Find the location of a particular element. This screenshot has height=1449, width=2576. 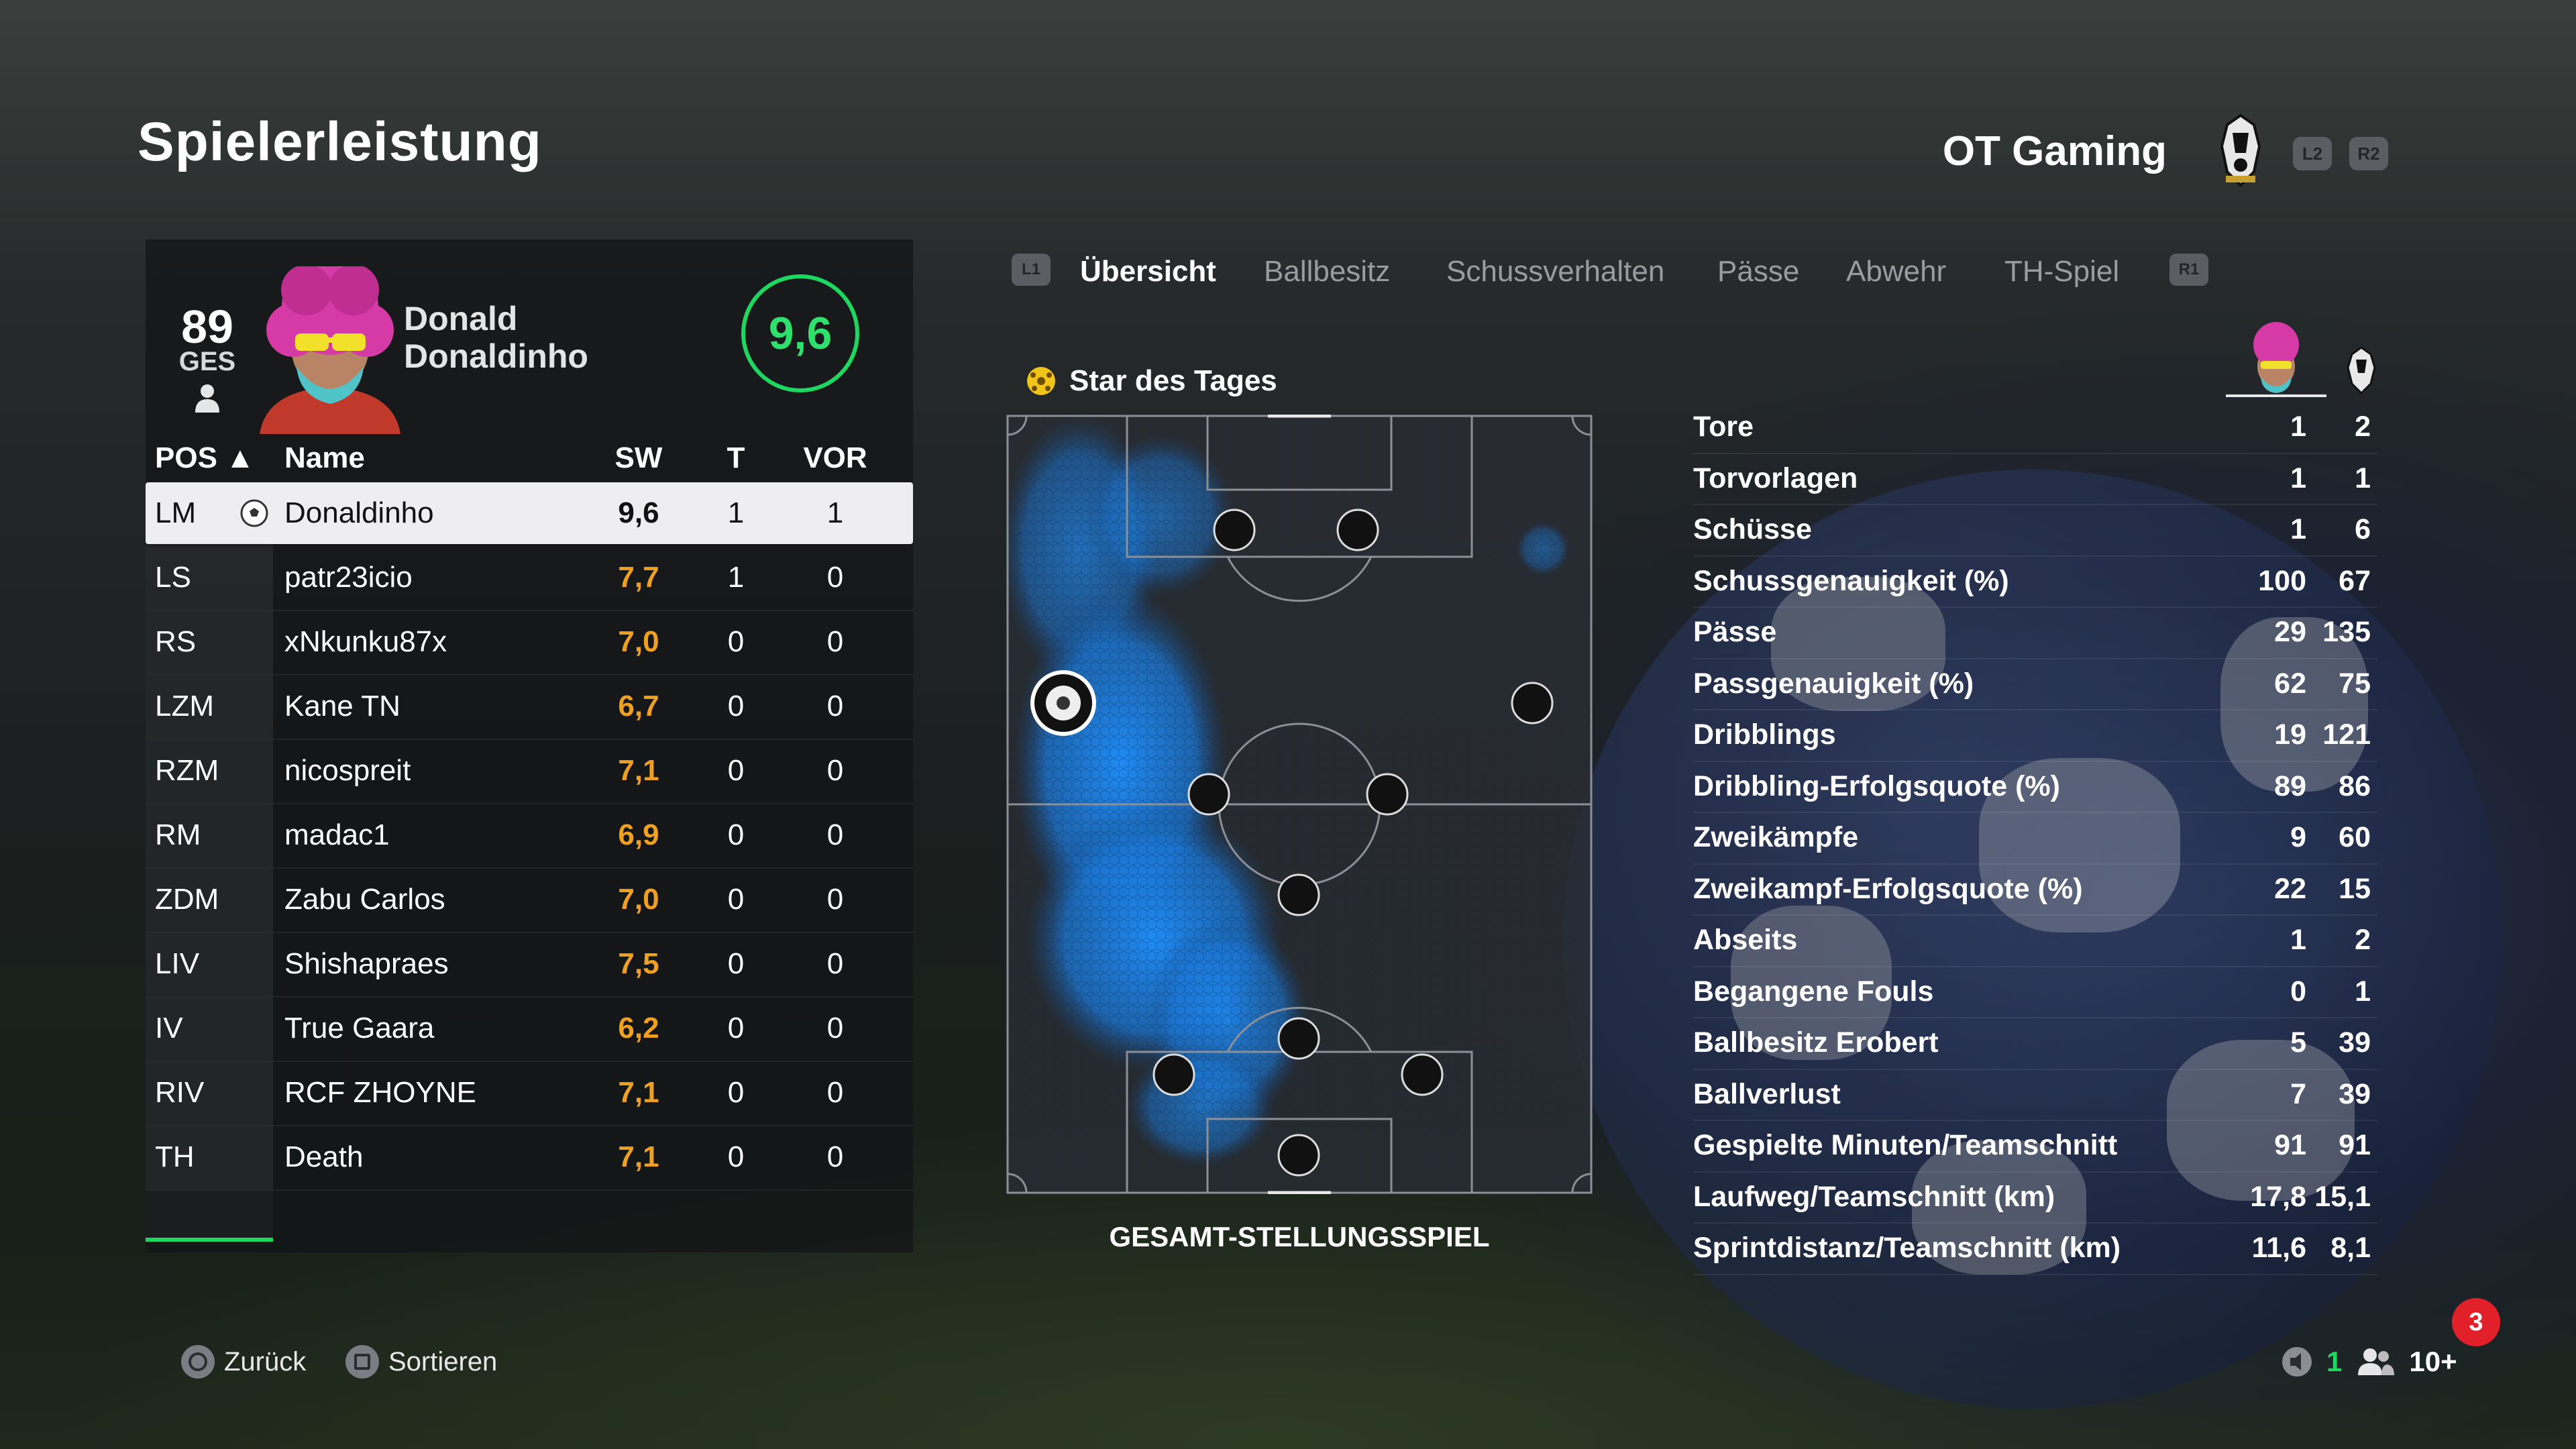

stat-row: Ballbesitz Erobert 5 39 is located at coordinates (2035, 1044).